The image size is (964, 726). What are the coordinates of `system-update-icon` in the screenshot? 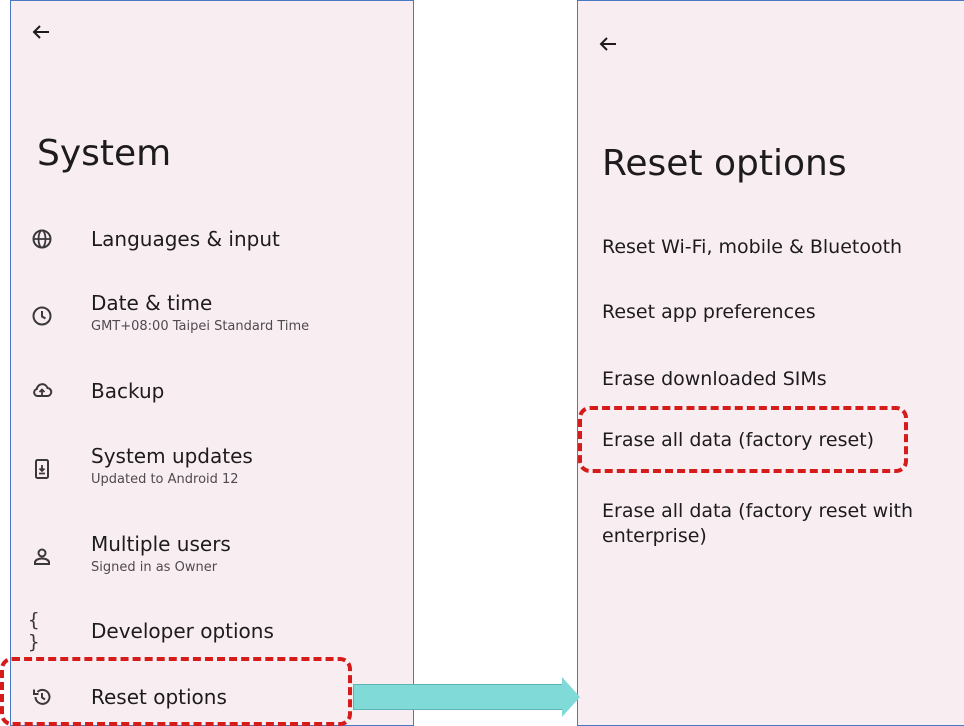 It's located at (42, 469).